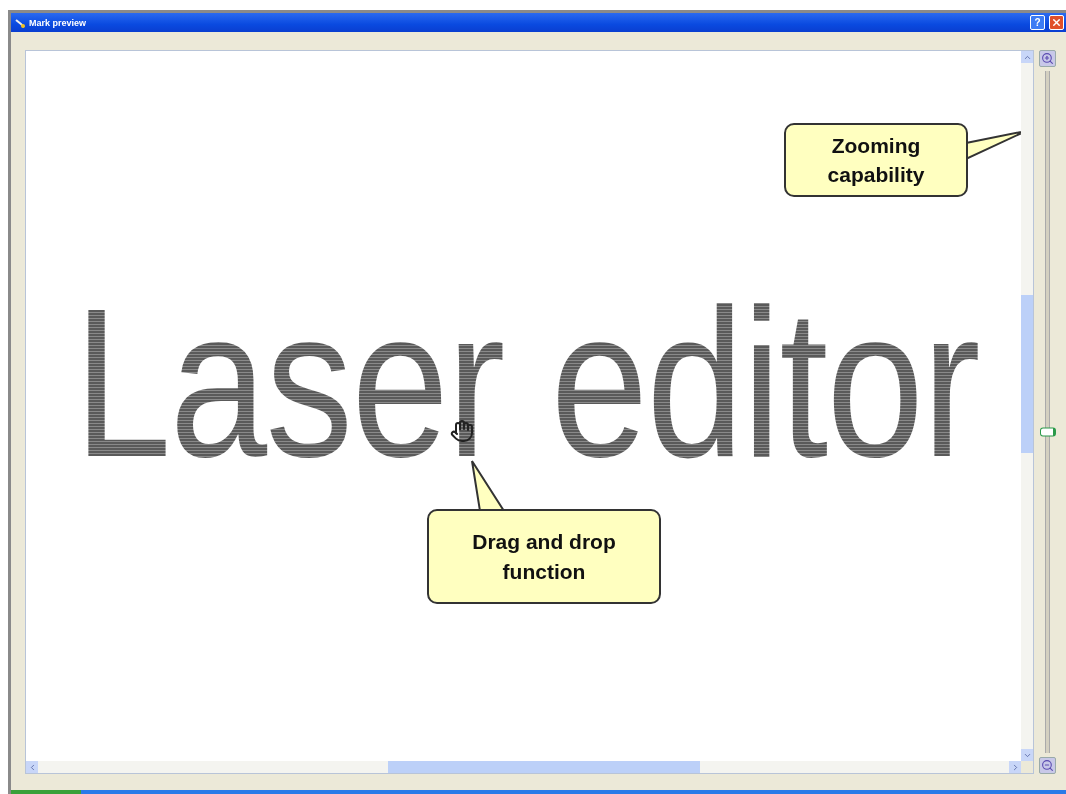 This screenshot has width=1066, height=794. What do you see at coordinates (20, 22) in the screenshot?
I see `app-icon` at bounding box center [20, 22].